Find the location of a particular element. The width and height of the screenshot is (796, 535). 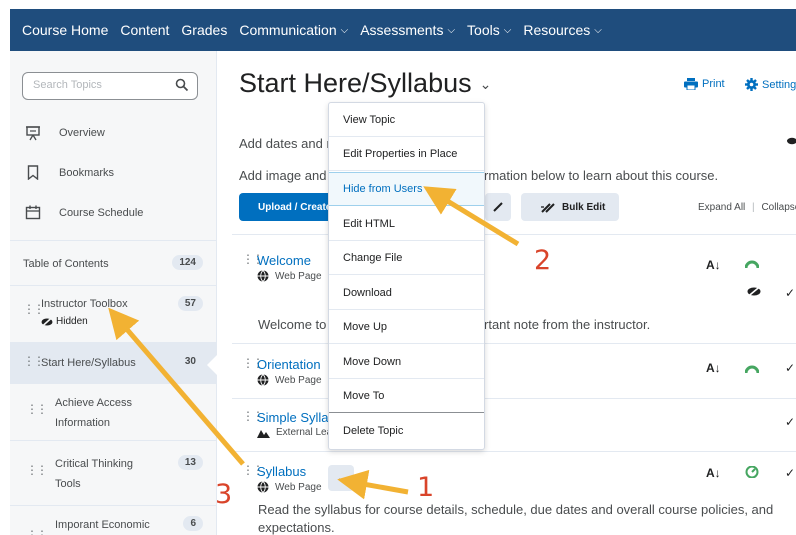

print-button: Print is located at coordinates (704, 84).